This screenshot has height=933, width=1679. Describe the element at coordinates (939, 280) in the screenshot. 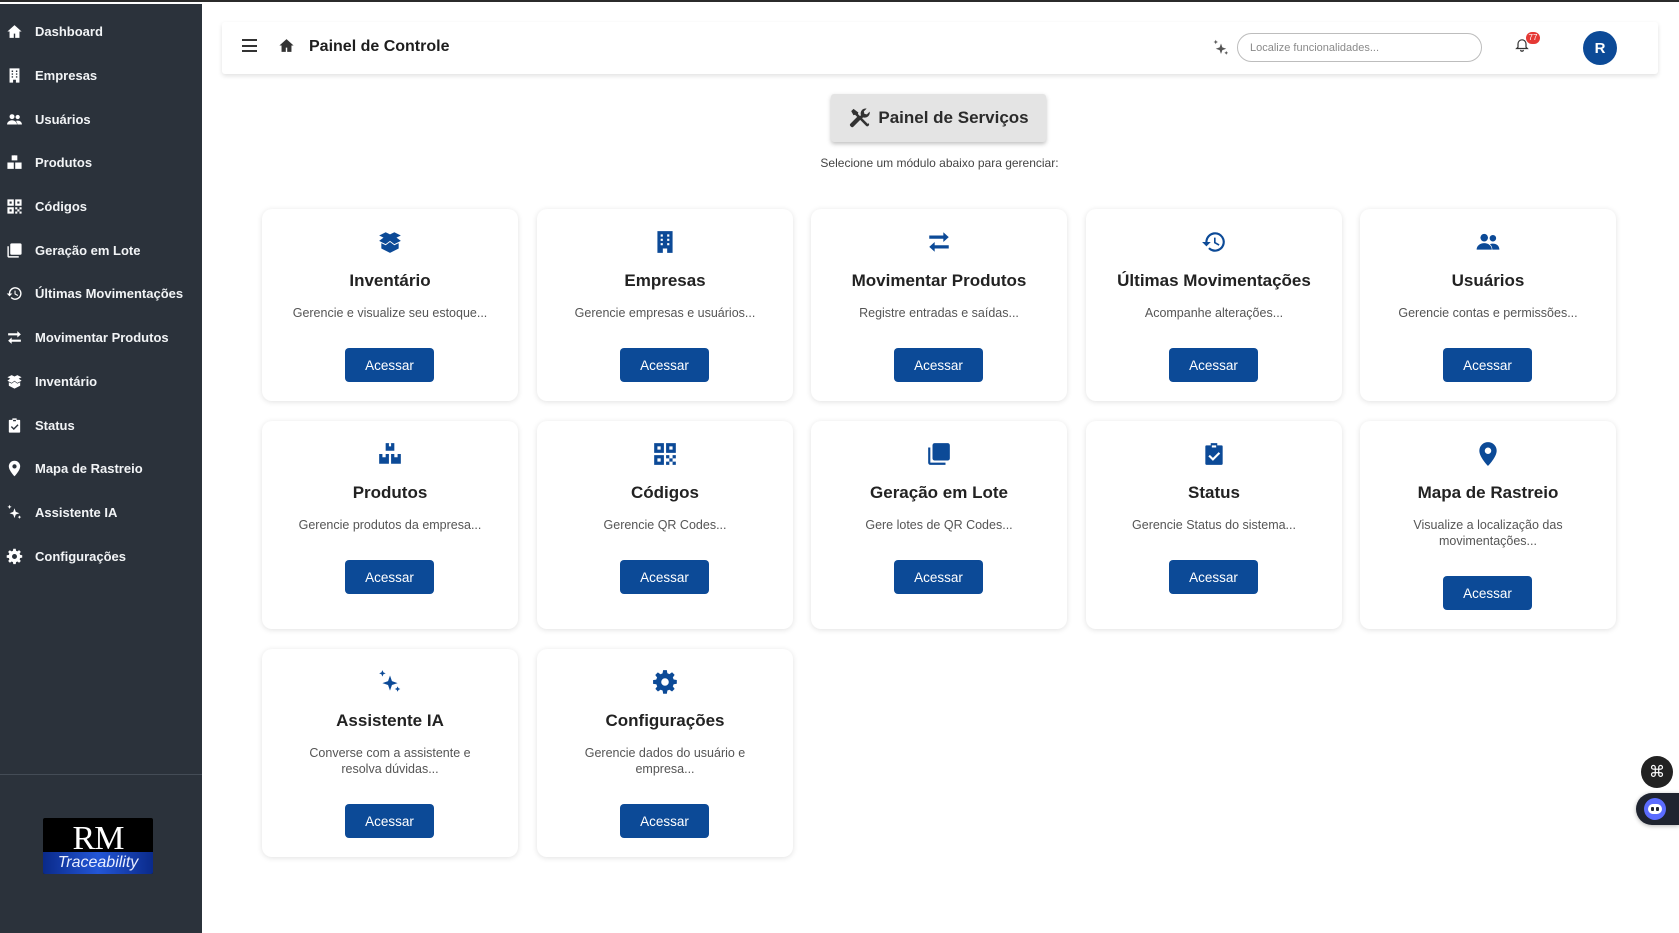

I see `card-title: Movimentar Produtos` at that location.